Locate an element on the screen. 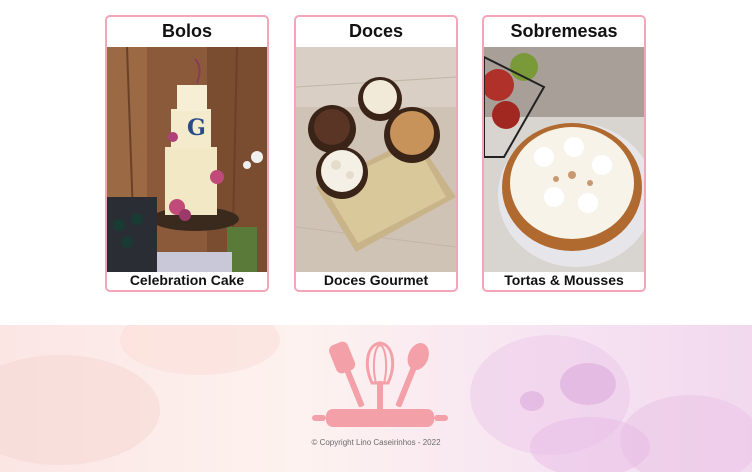  sweets-photo is located at coordinates (376, 159).